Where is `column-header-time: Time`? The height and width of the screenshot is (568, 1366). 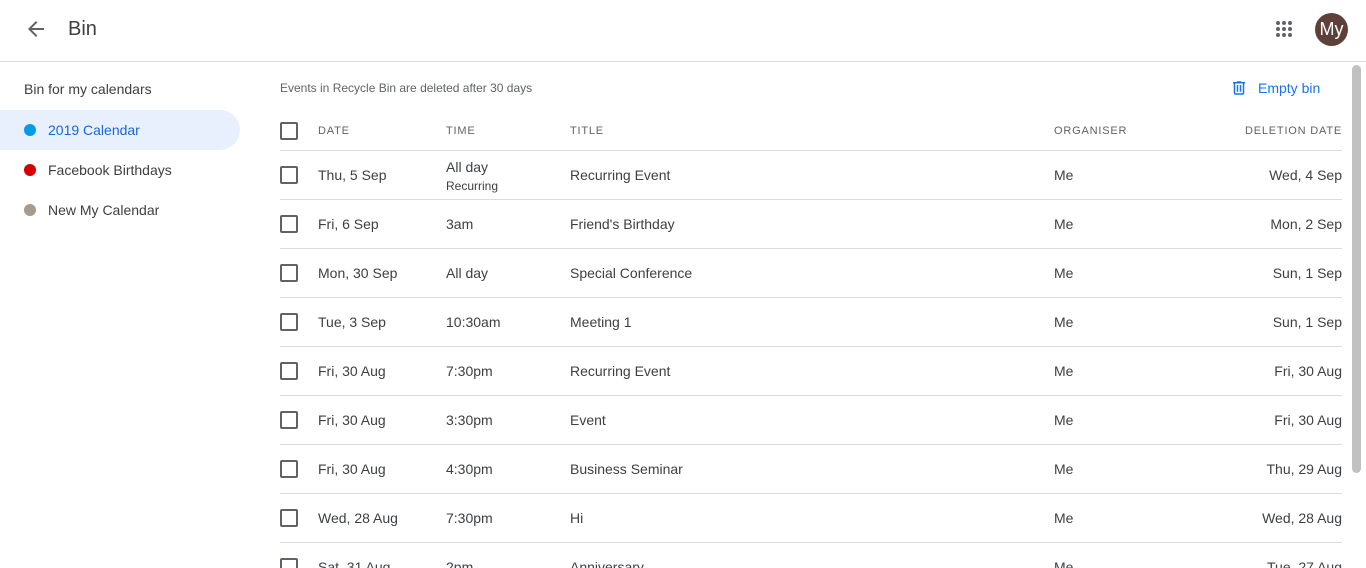
column-header-time: Time is located at coordinates (460, 131).